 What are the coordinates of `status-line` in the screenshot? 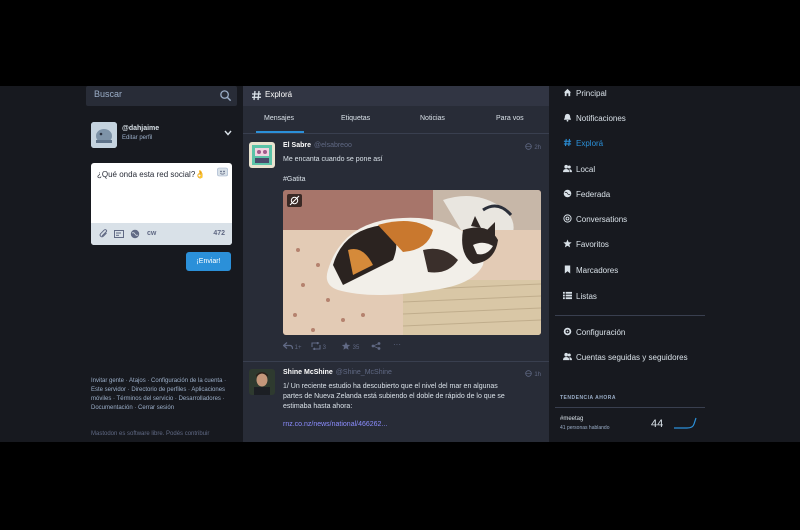 It's located at (412, 170).